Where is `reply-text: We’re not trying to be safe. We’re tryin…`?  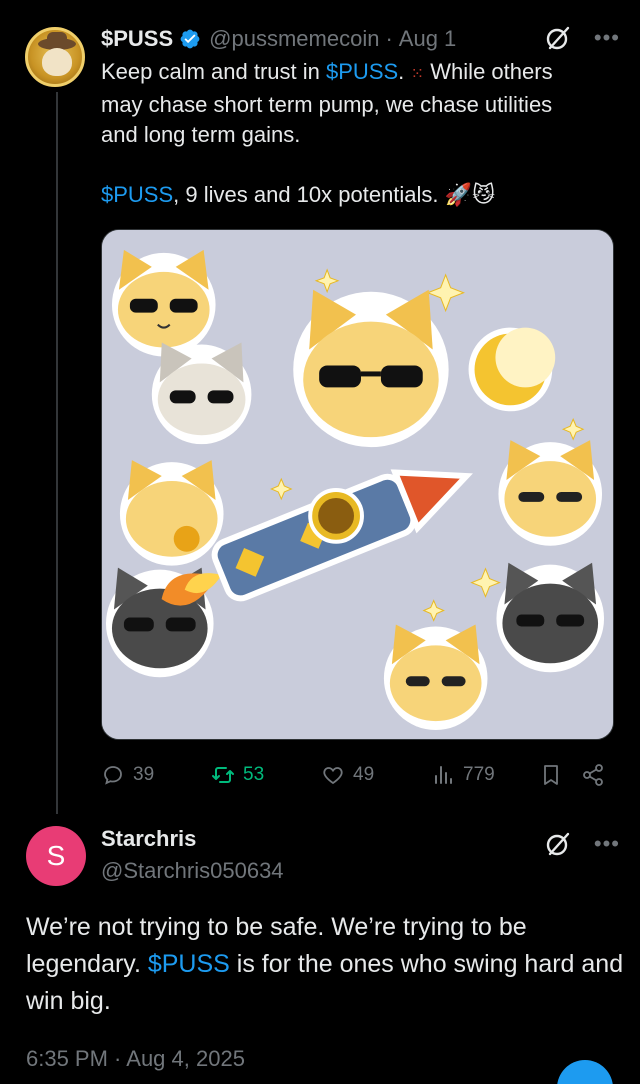
reply-text: We’re not trying to be safe. We’re tryin… is located at coordinates (326, 964).